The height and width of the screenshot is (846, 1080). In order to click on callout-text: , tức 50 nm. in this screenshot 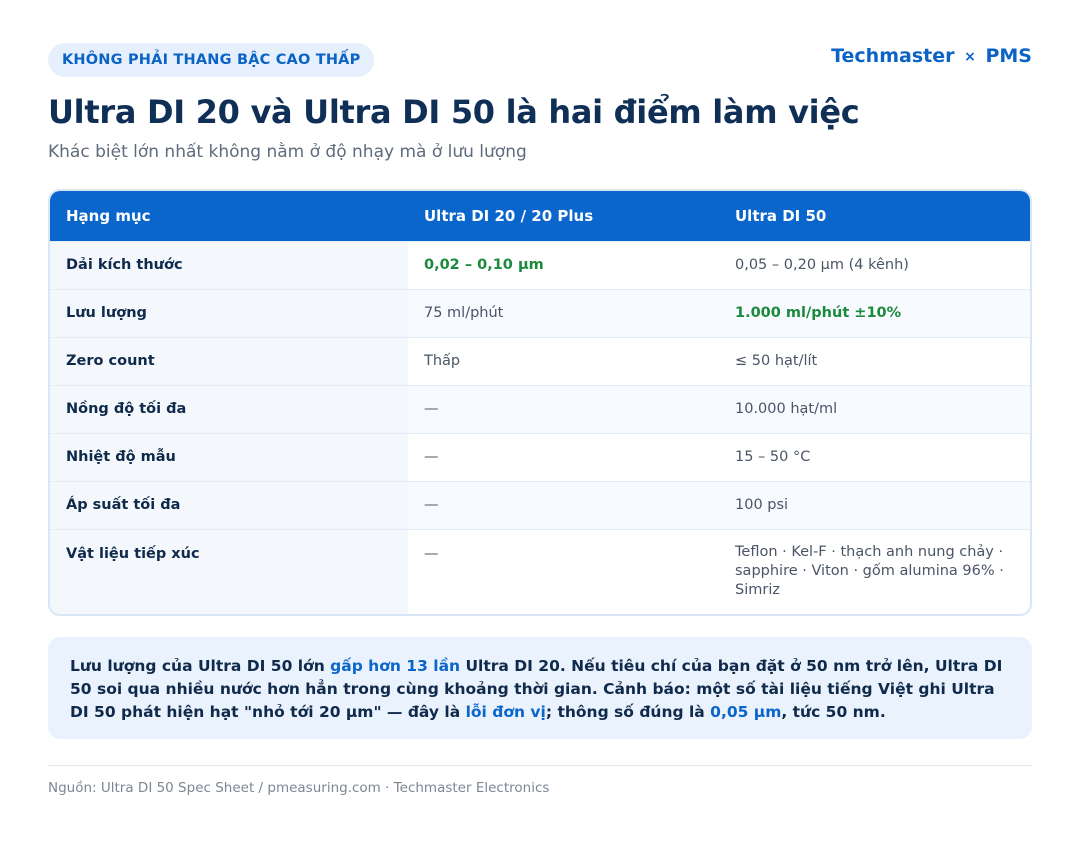, I will do `click(833, 712)`.